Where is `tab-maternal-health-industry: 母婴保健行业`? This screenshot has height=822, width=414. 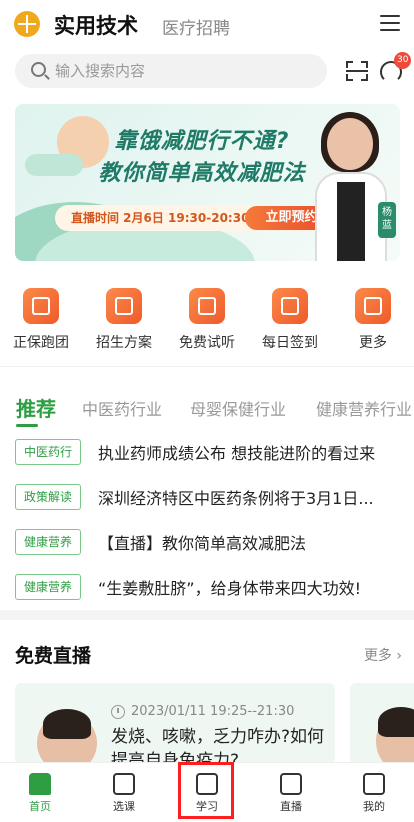
tab-maternal-health-industry: 母婴保健行业 is located at coordinates (238, 408).